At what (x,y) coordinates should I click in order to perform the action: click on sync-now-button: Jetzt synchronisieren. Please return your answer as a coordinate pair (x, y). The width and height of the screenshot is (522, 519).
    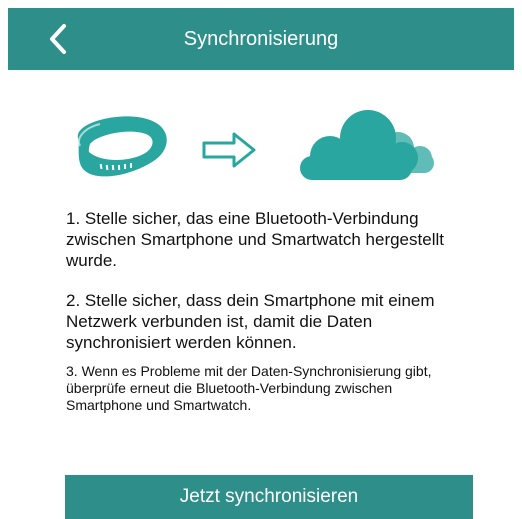
    Looking at the image, I should click on (269, 497).